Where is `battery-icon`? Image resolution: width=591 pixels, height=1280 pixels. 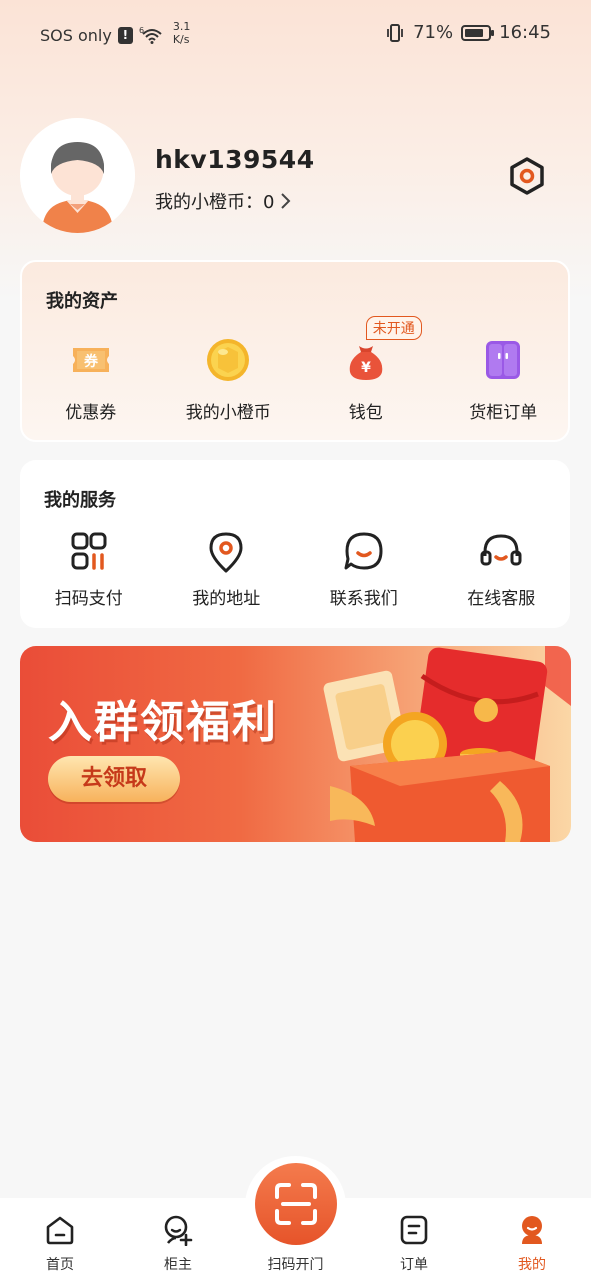 battery-icon is located at coordinates (478, 32).